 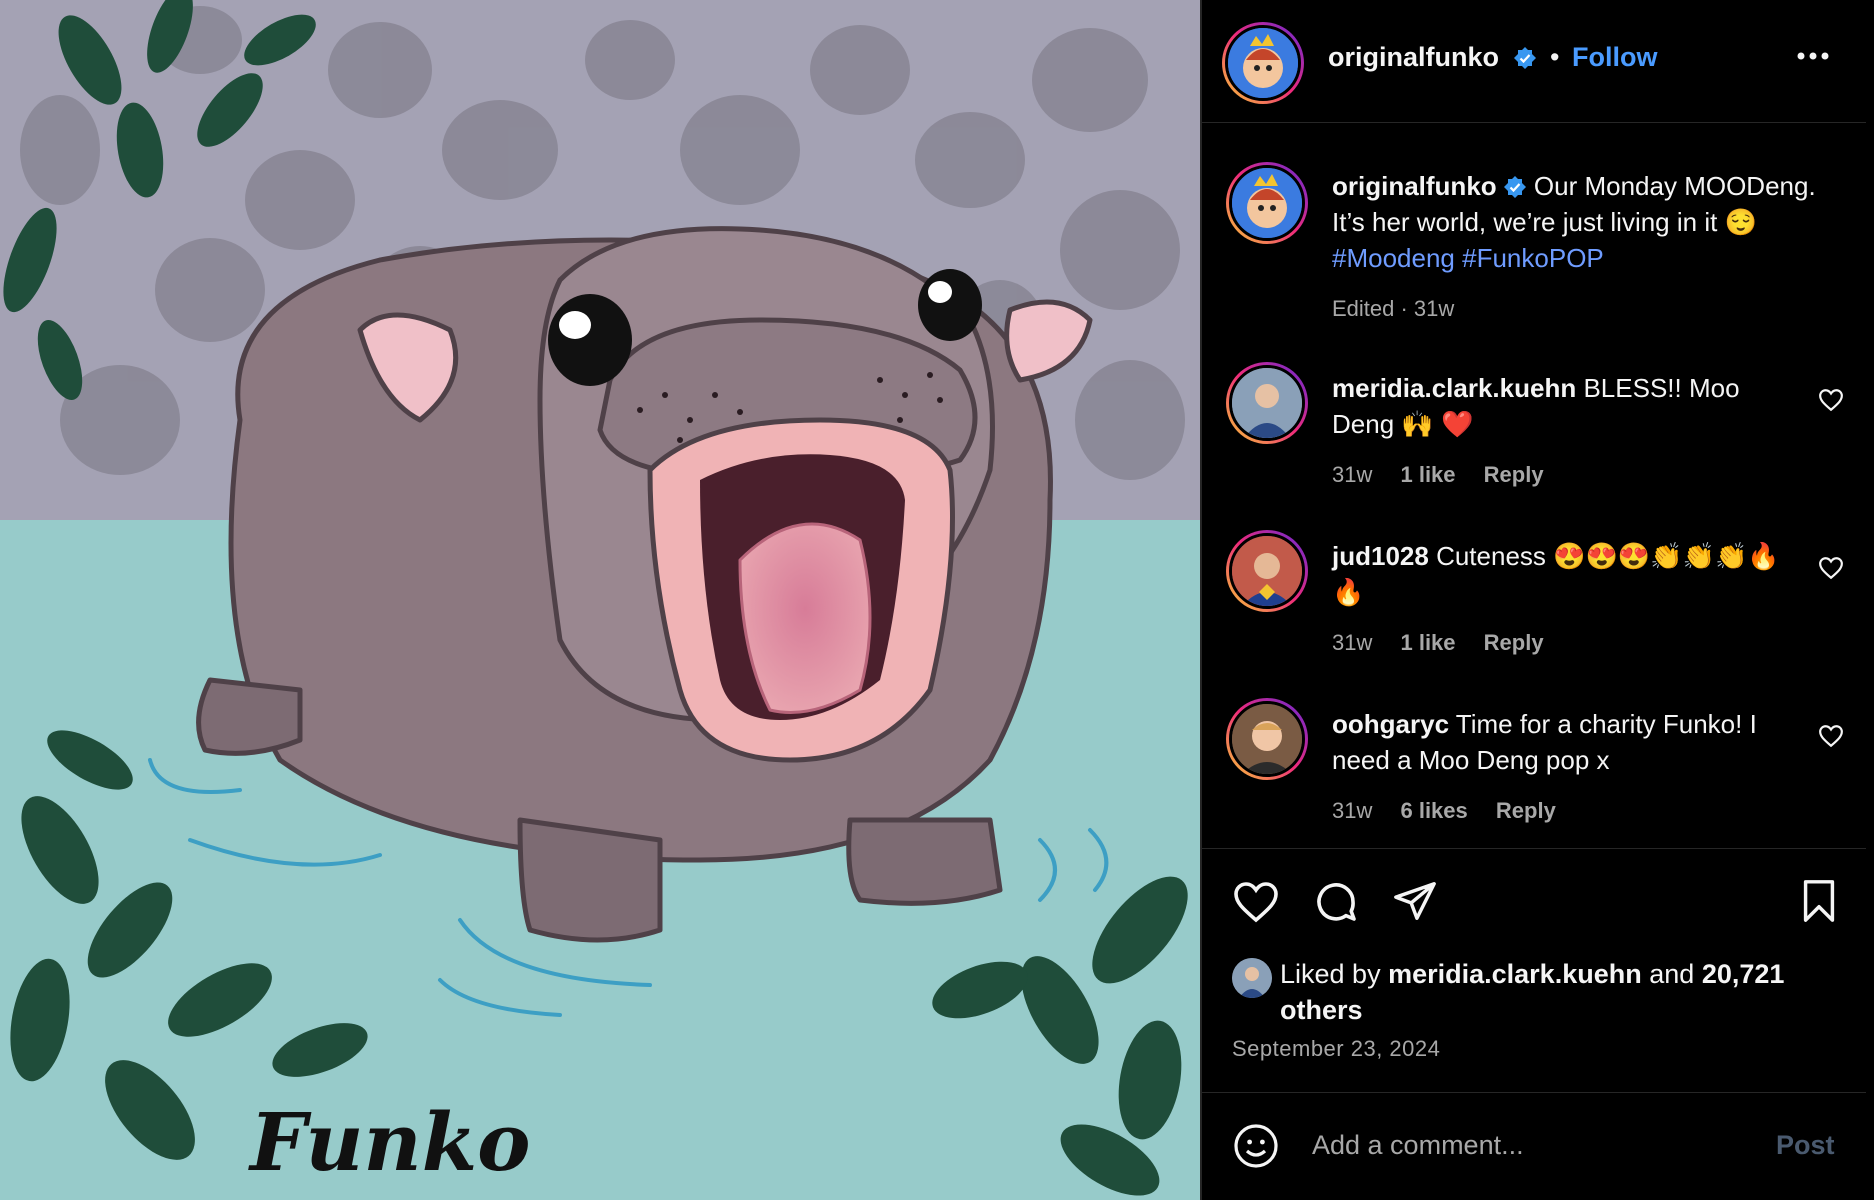 I want to click on footer-divider, so click(x=1533, y=1092).